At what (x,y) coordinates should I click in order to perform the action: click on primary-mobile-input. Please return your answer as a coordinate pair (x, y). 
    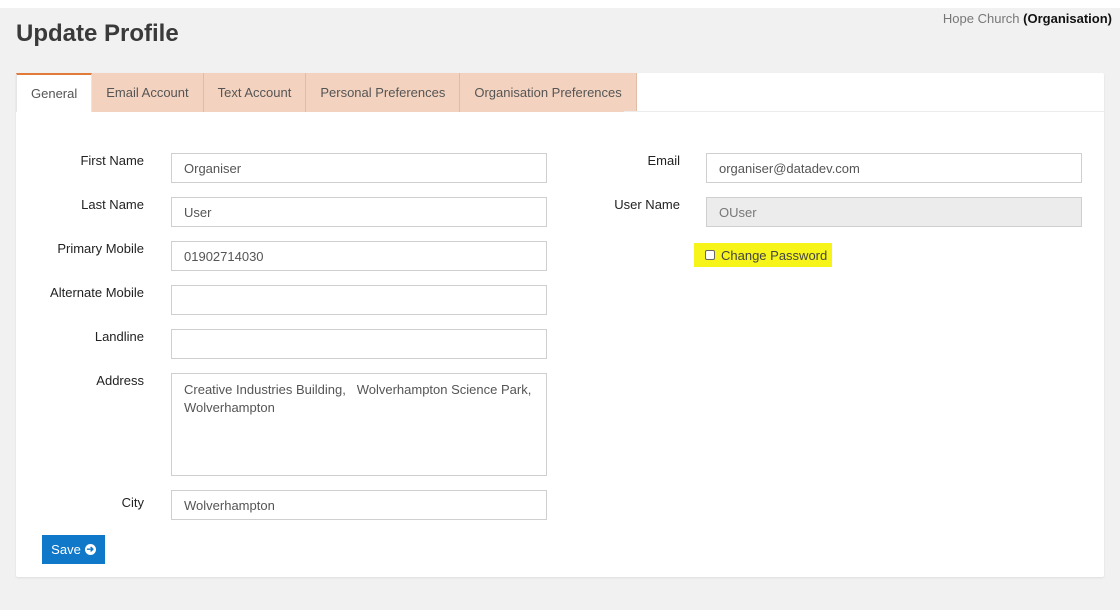
    Looking at the image, I should click on (359, 256).